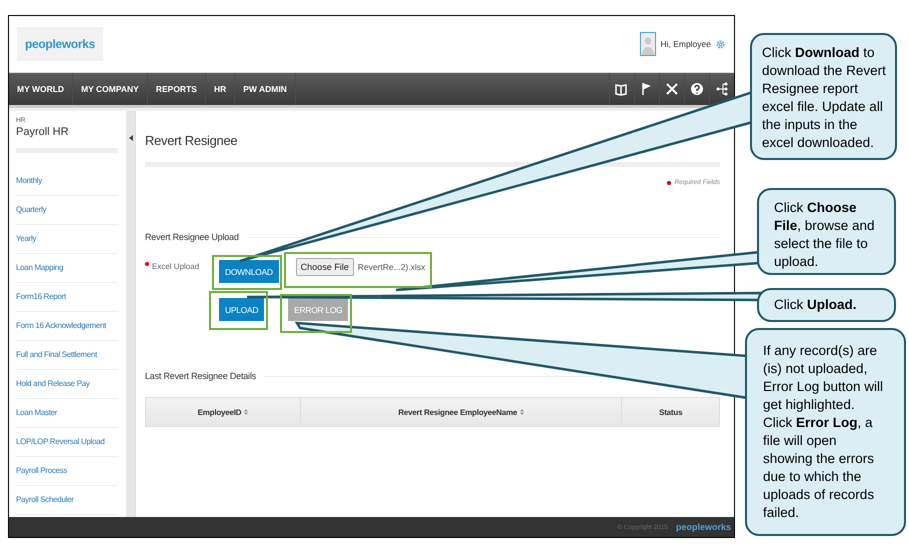  What do you see at coordinates (703, 527) in the screenshot?
I see `footer-logo: peopleworks` at bounding box center [703, 527].